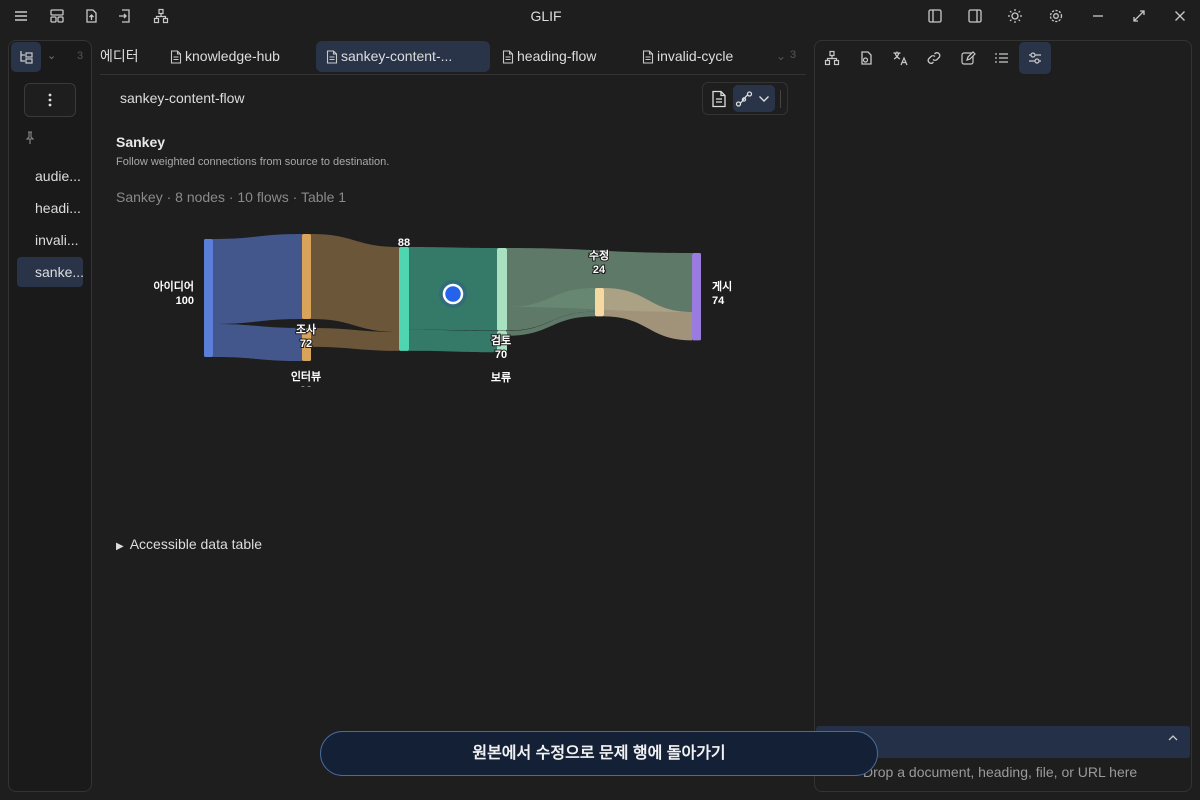 The width and height of the screenshot is (1200, 800). I want to click on tab-overflow-count: 3, so click(793, 55).